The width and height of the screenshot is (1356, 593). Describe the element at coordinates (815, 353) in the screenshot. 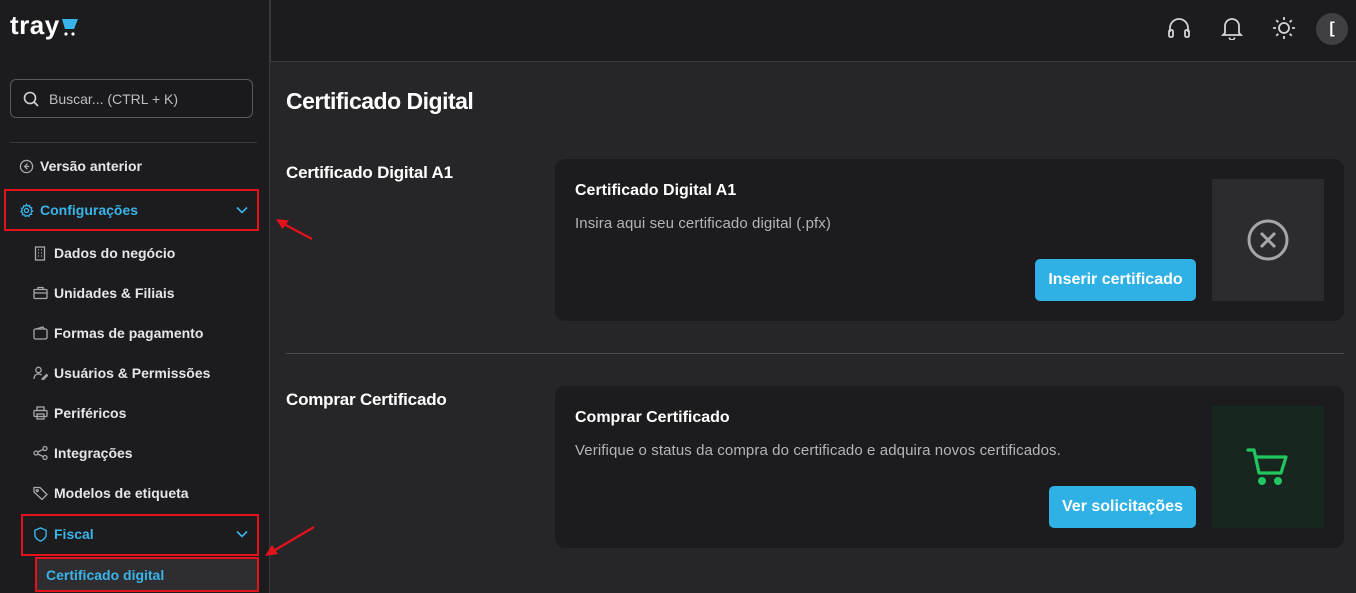

I see `section-divider` at that location.